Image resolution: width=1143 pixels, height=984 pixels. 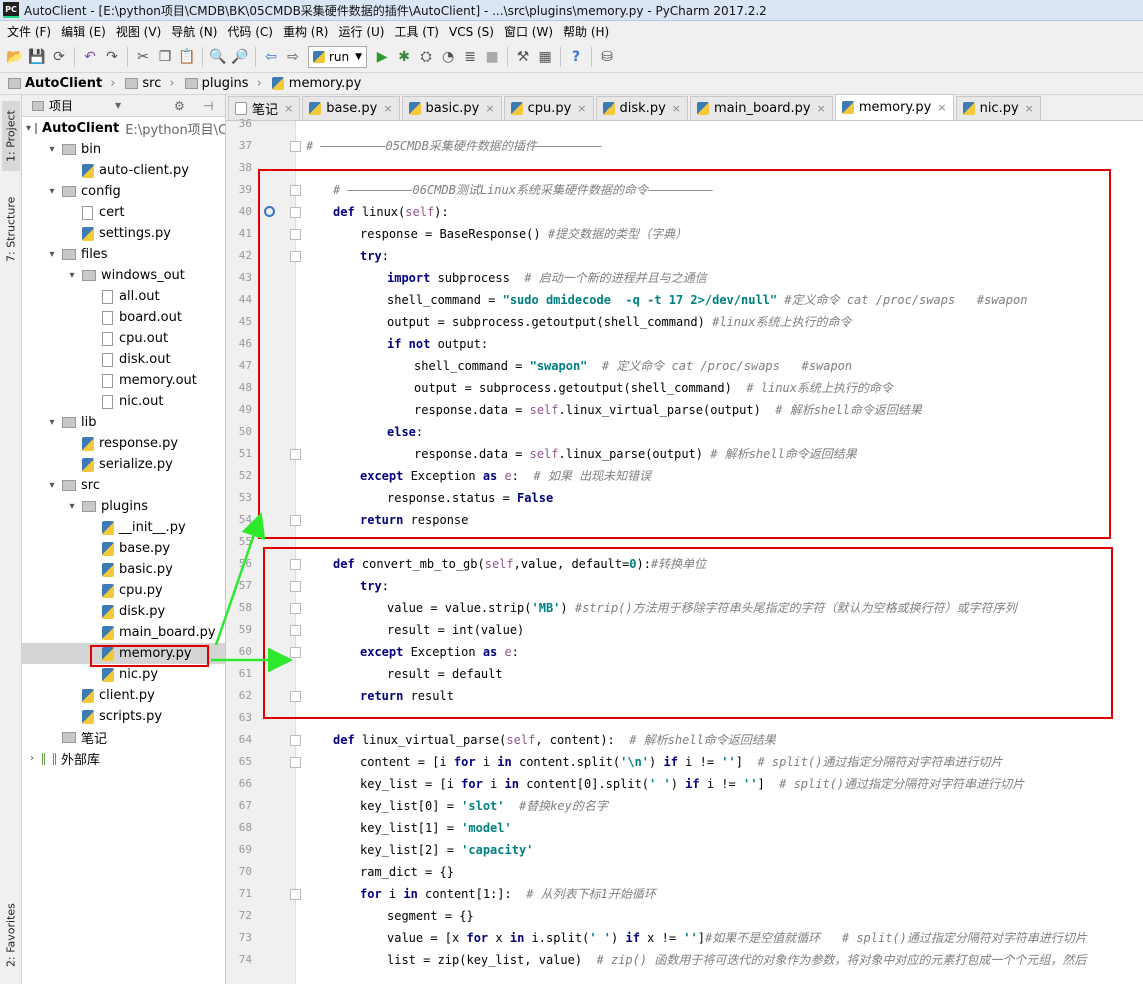 What do you see at coordinates (112, 57) in the screenshot?
I see `redo-icon: ↷` at bounding box center [112, 57].